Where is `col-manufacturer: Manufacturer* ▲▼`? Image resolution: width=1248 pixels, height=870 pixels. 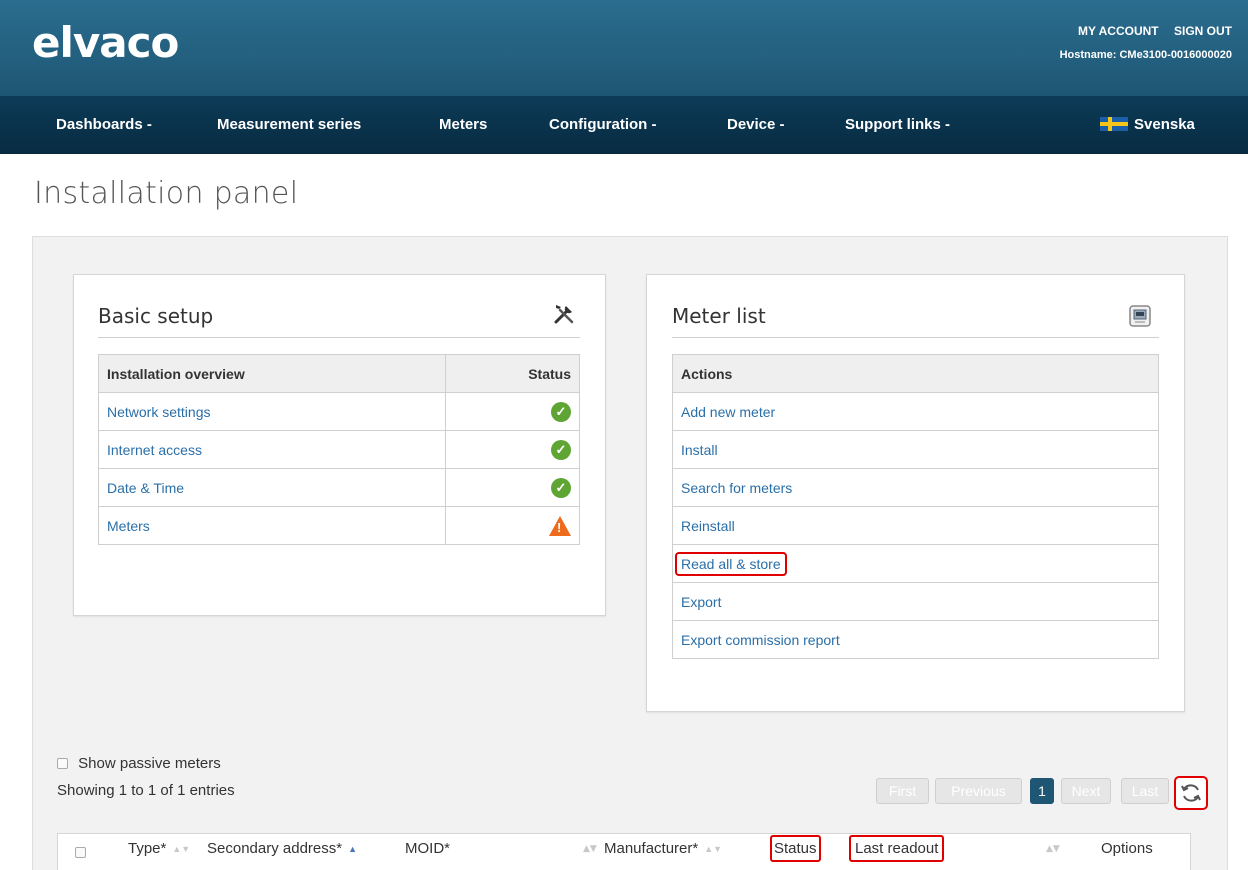
col-manufacturer: Manufacturer* ▲▼ is located at coordinates (663, 848).